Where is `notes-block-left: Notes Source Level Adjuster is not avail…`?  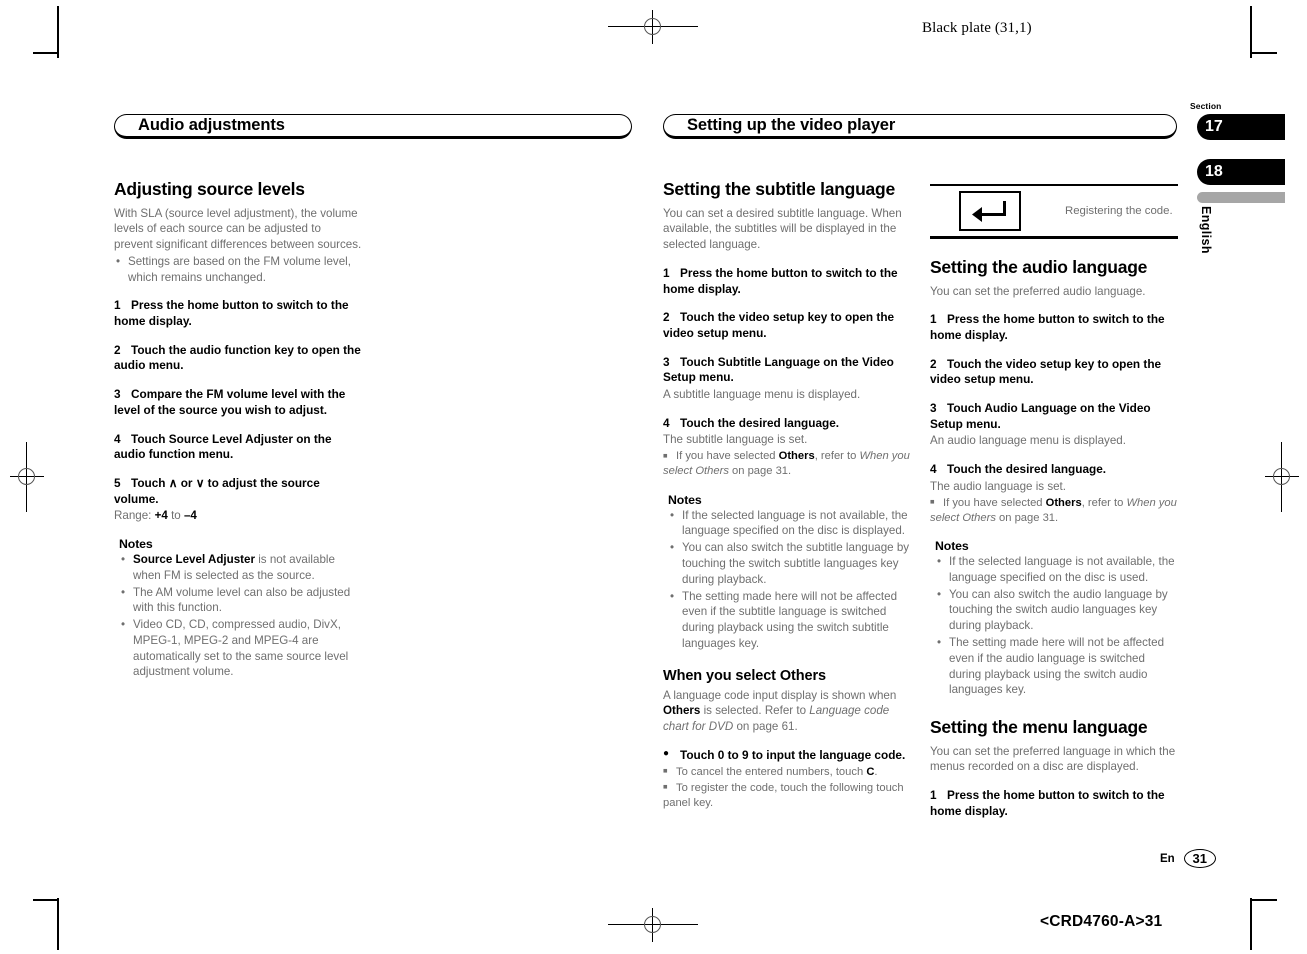 notes-block-left: Notes Source Level Adjuster is not avail… is located at coordinates (238, 608).